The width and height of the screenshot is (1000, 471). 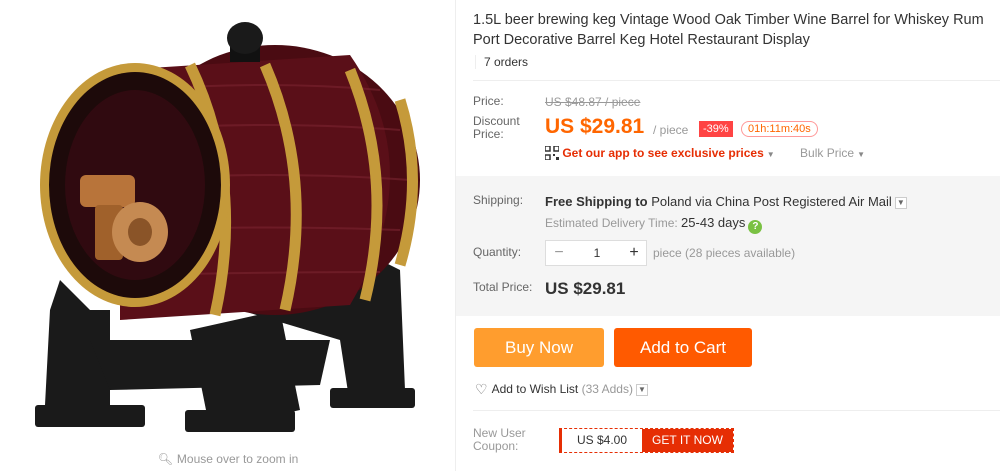 I want to click on countdown-timer: 01h:11m:40s, so click(x=779, y=129).